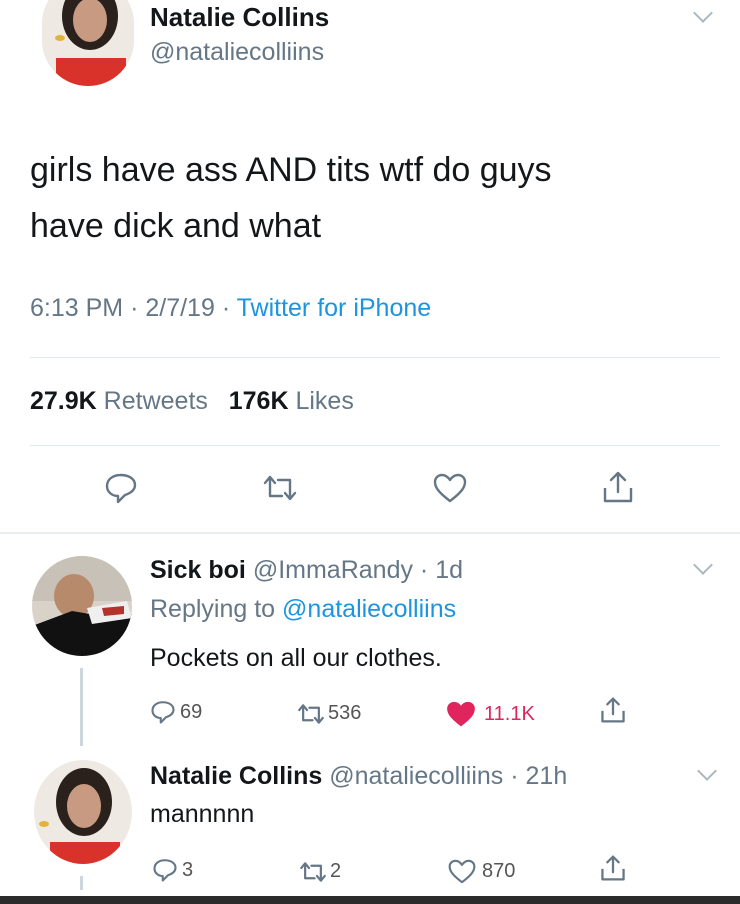 This screenshot has height=904, width=740. Describe the element at coordinates (191, 711) in the screenshot. I see `reply-count: 69` at that location.